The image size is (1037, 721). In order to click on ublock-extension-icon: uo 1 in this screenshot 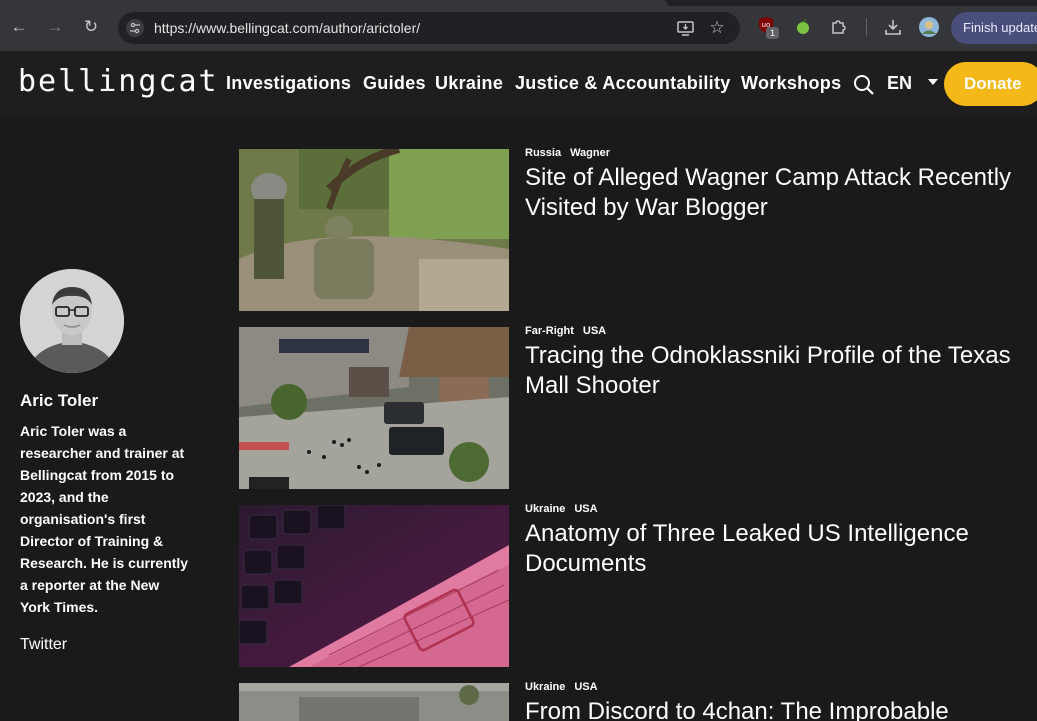, I will do `click(768, 28)`.